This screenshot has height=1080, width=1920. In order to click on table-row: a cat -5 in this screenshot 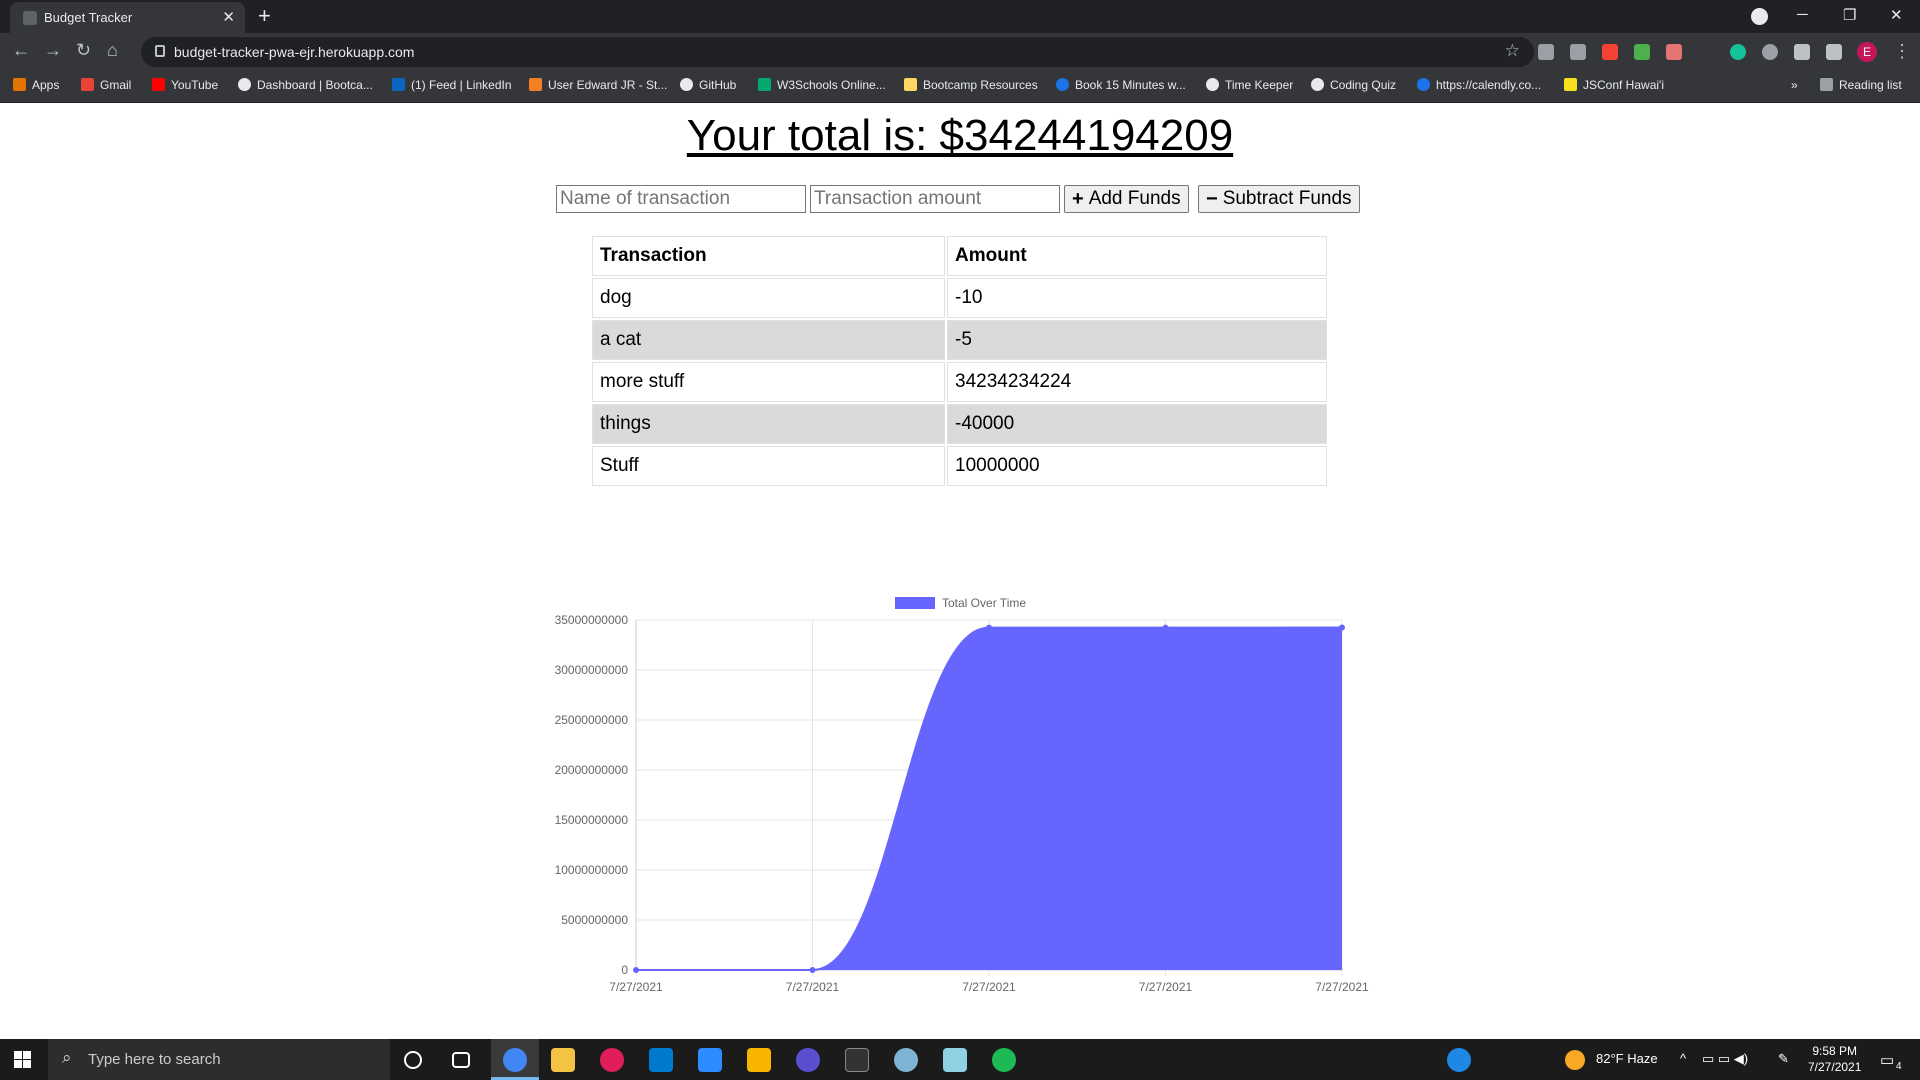, I will do `click(959, 340)`.